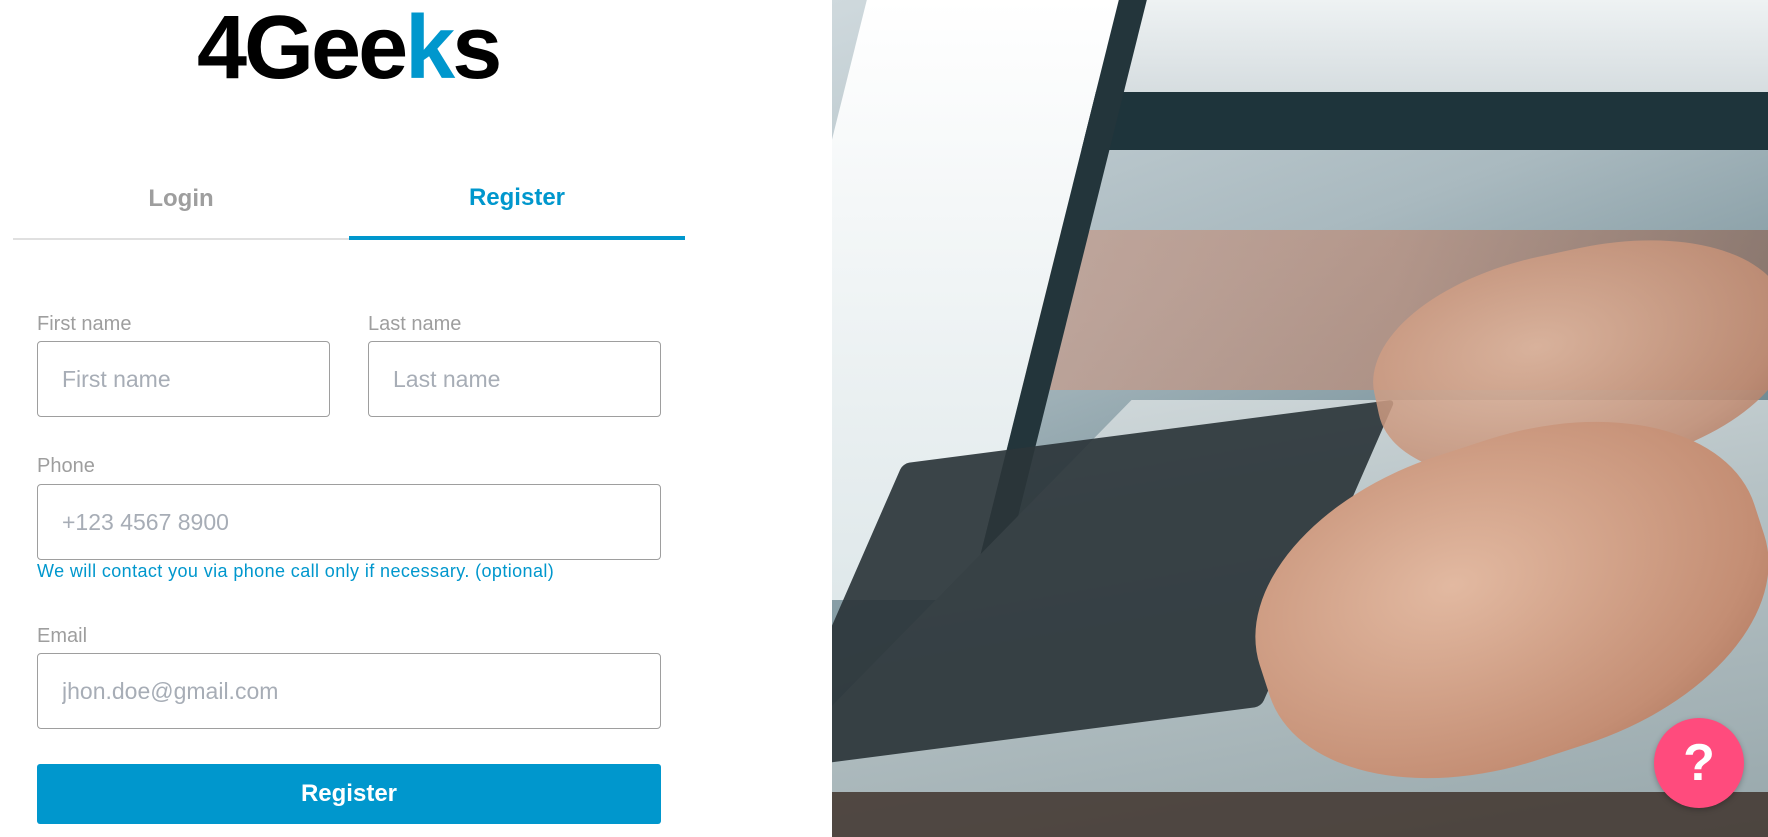 The height and width of the screenshot is (837, 1768). Describe the element at coordinates (302, 49) in the screenshot. I see `logo-text-main: 4Gee` at that location.